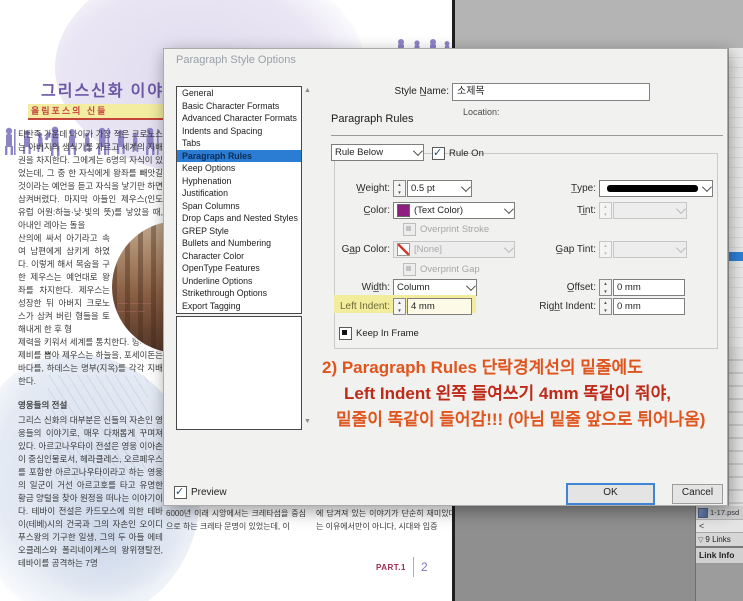 The image size is (743, 601). I want to click on sidebar-item: Tabs, so click(239, 143).